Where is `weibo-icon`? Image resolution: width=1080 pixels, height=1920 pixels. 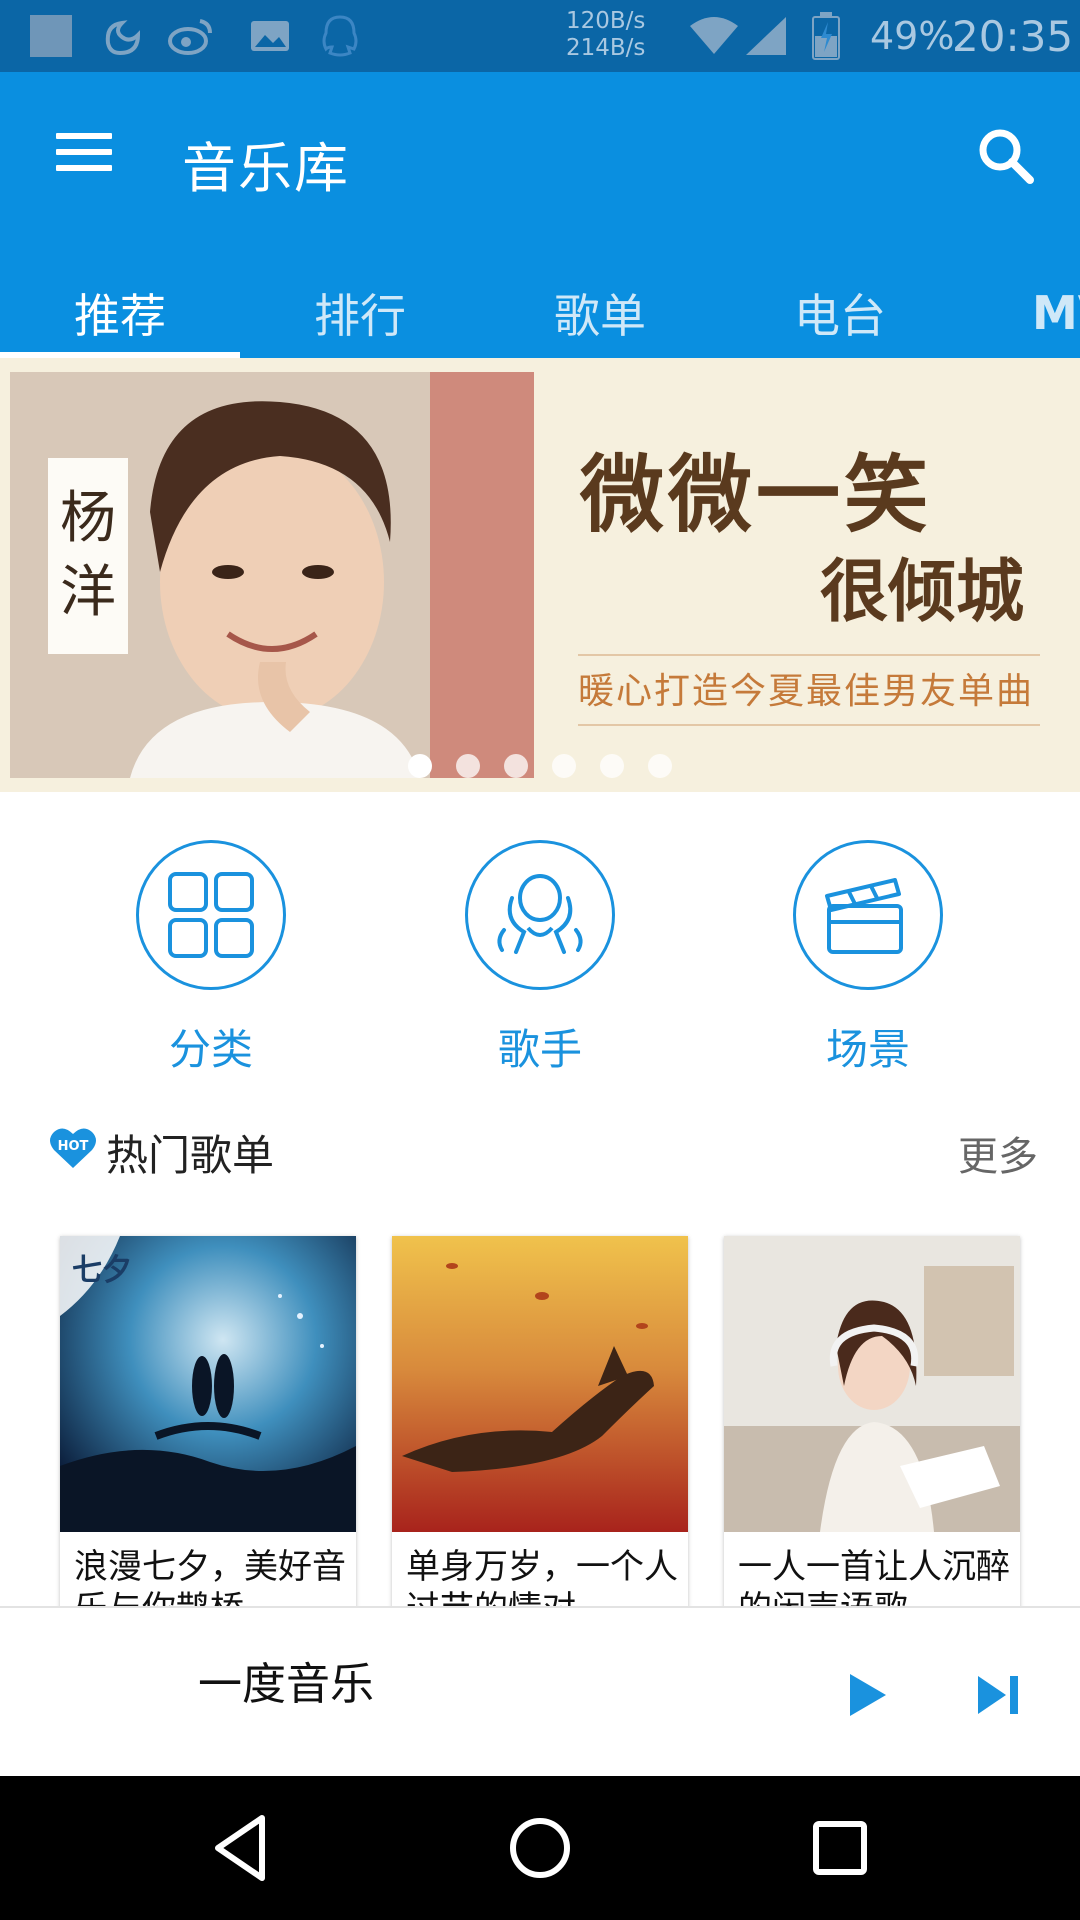 weibo-icon is located at coordinates (191, 36).